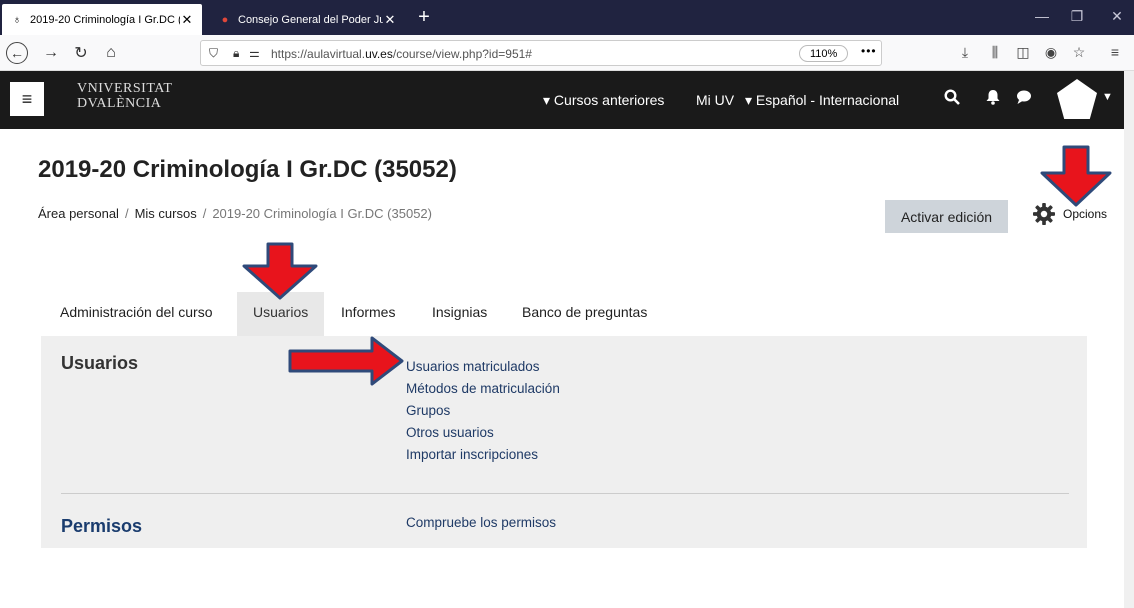 This screenshot has width=1134, height=608. Describe the element at coordinates (102, 526) in the screenshot. I see `permisos-heading: Permisos` at that location.